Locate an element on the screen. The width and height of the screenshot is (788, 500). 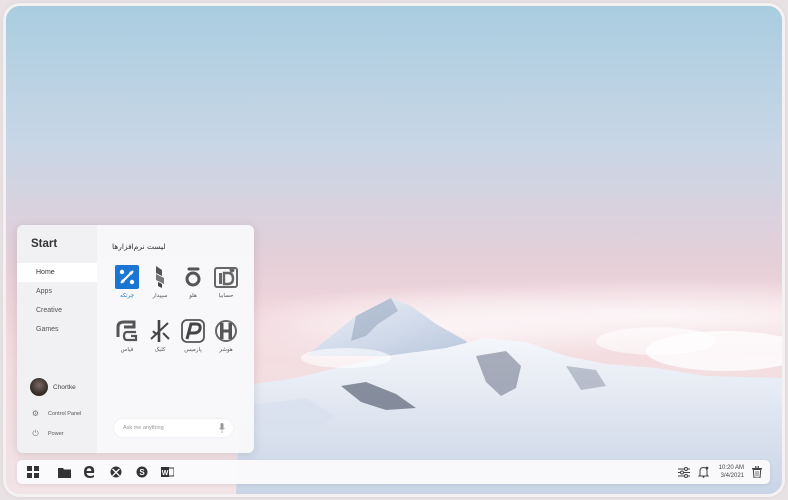
folder-icon is located at coordinates (64, 472).